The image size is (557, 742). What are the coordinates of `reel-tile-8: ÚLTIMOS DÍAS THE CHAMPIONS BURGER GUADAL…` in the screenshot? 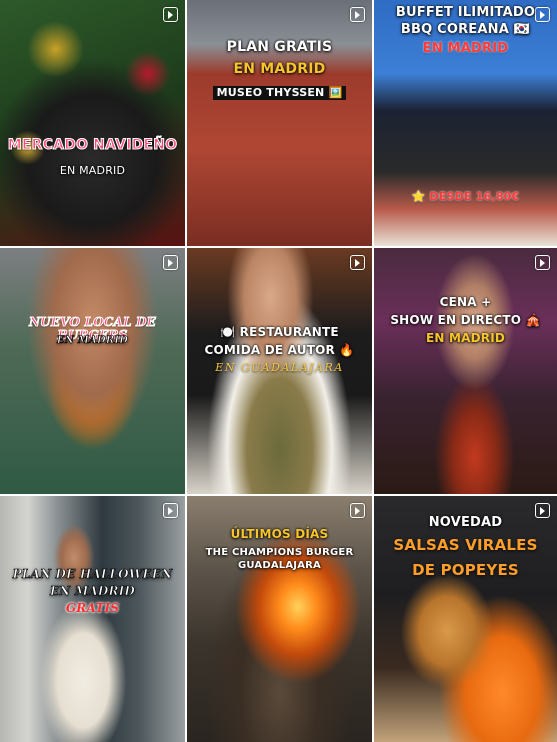 It's located at (279, 619).